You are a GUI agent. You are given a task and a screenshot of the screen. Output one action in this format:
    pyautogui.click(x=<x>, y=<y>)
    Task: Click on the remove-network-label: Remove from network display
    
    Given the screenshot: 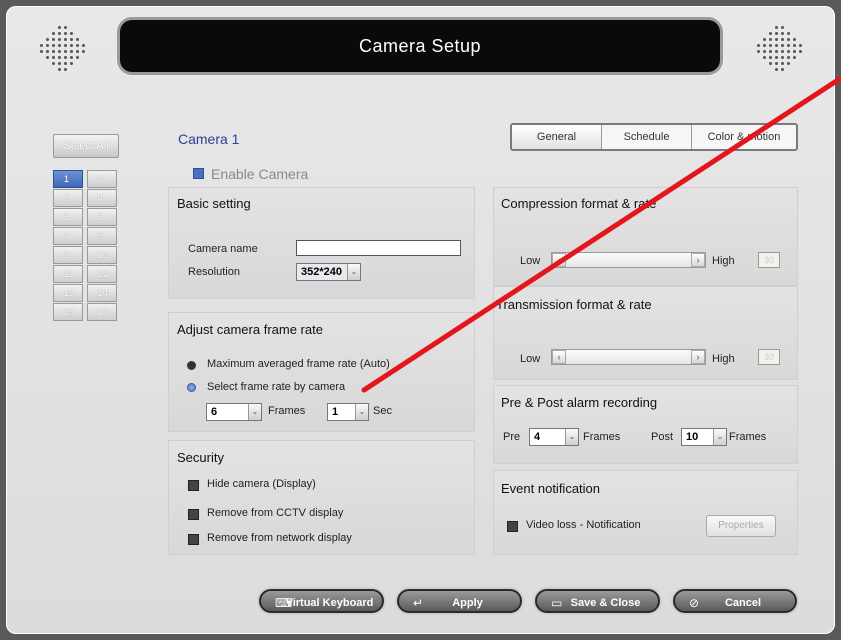 What is the action you would take?
    pyautogui.click(x=279, y=538)
    